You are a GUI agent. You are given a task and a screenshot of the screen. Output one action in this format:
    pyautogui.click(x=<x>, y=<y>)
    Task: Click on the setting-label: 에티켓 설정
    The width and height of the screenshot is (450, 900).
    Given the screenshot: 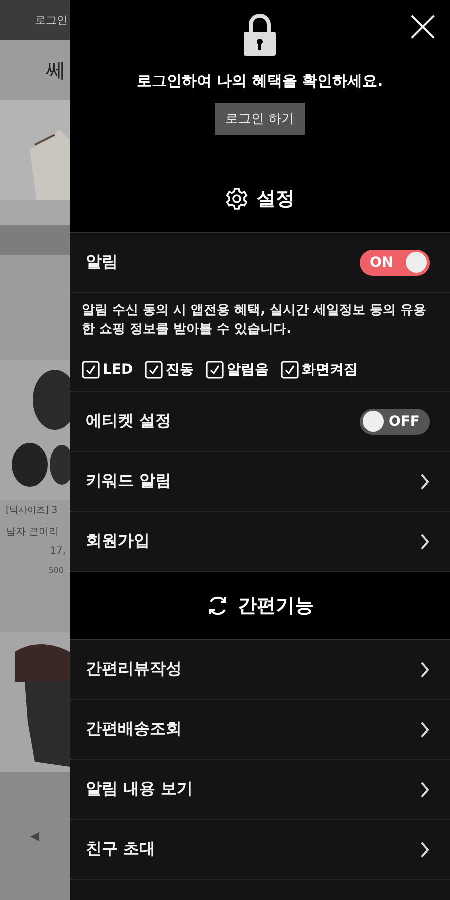 What is the action you would take?
    pyautogui.click(x=129, y=421)
    